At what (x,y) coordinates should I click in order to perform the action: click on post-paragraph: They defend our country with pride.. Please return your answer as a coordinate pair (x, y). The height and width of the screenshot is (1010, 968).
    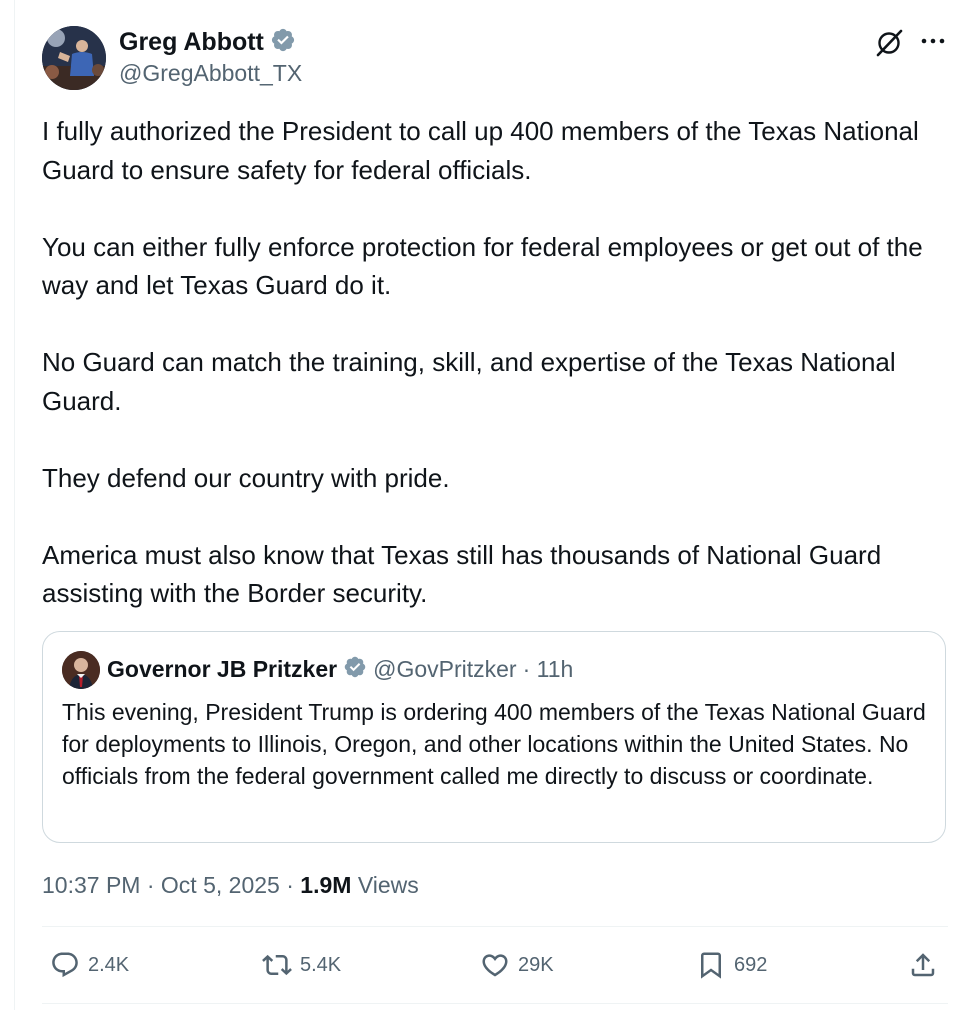
    Looking at the image, I should click on (246, 477).